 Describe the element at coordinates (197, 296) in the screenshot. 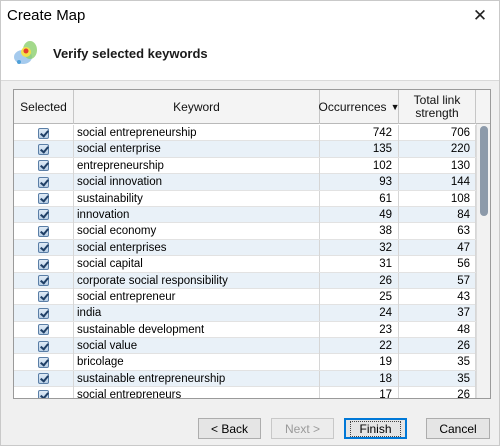

I see `keyword-cell: social entrepreneur` at that location.